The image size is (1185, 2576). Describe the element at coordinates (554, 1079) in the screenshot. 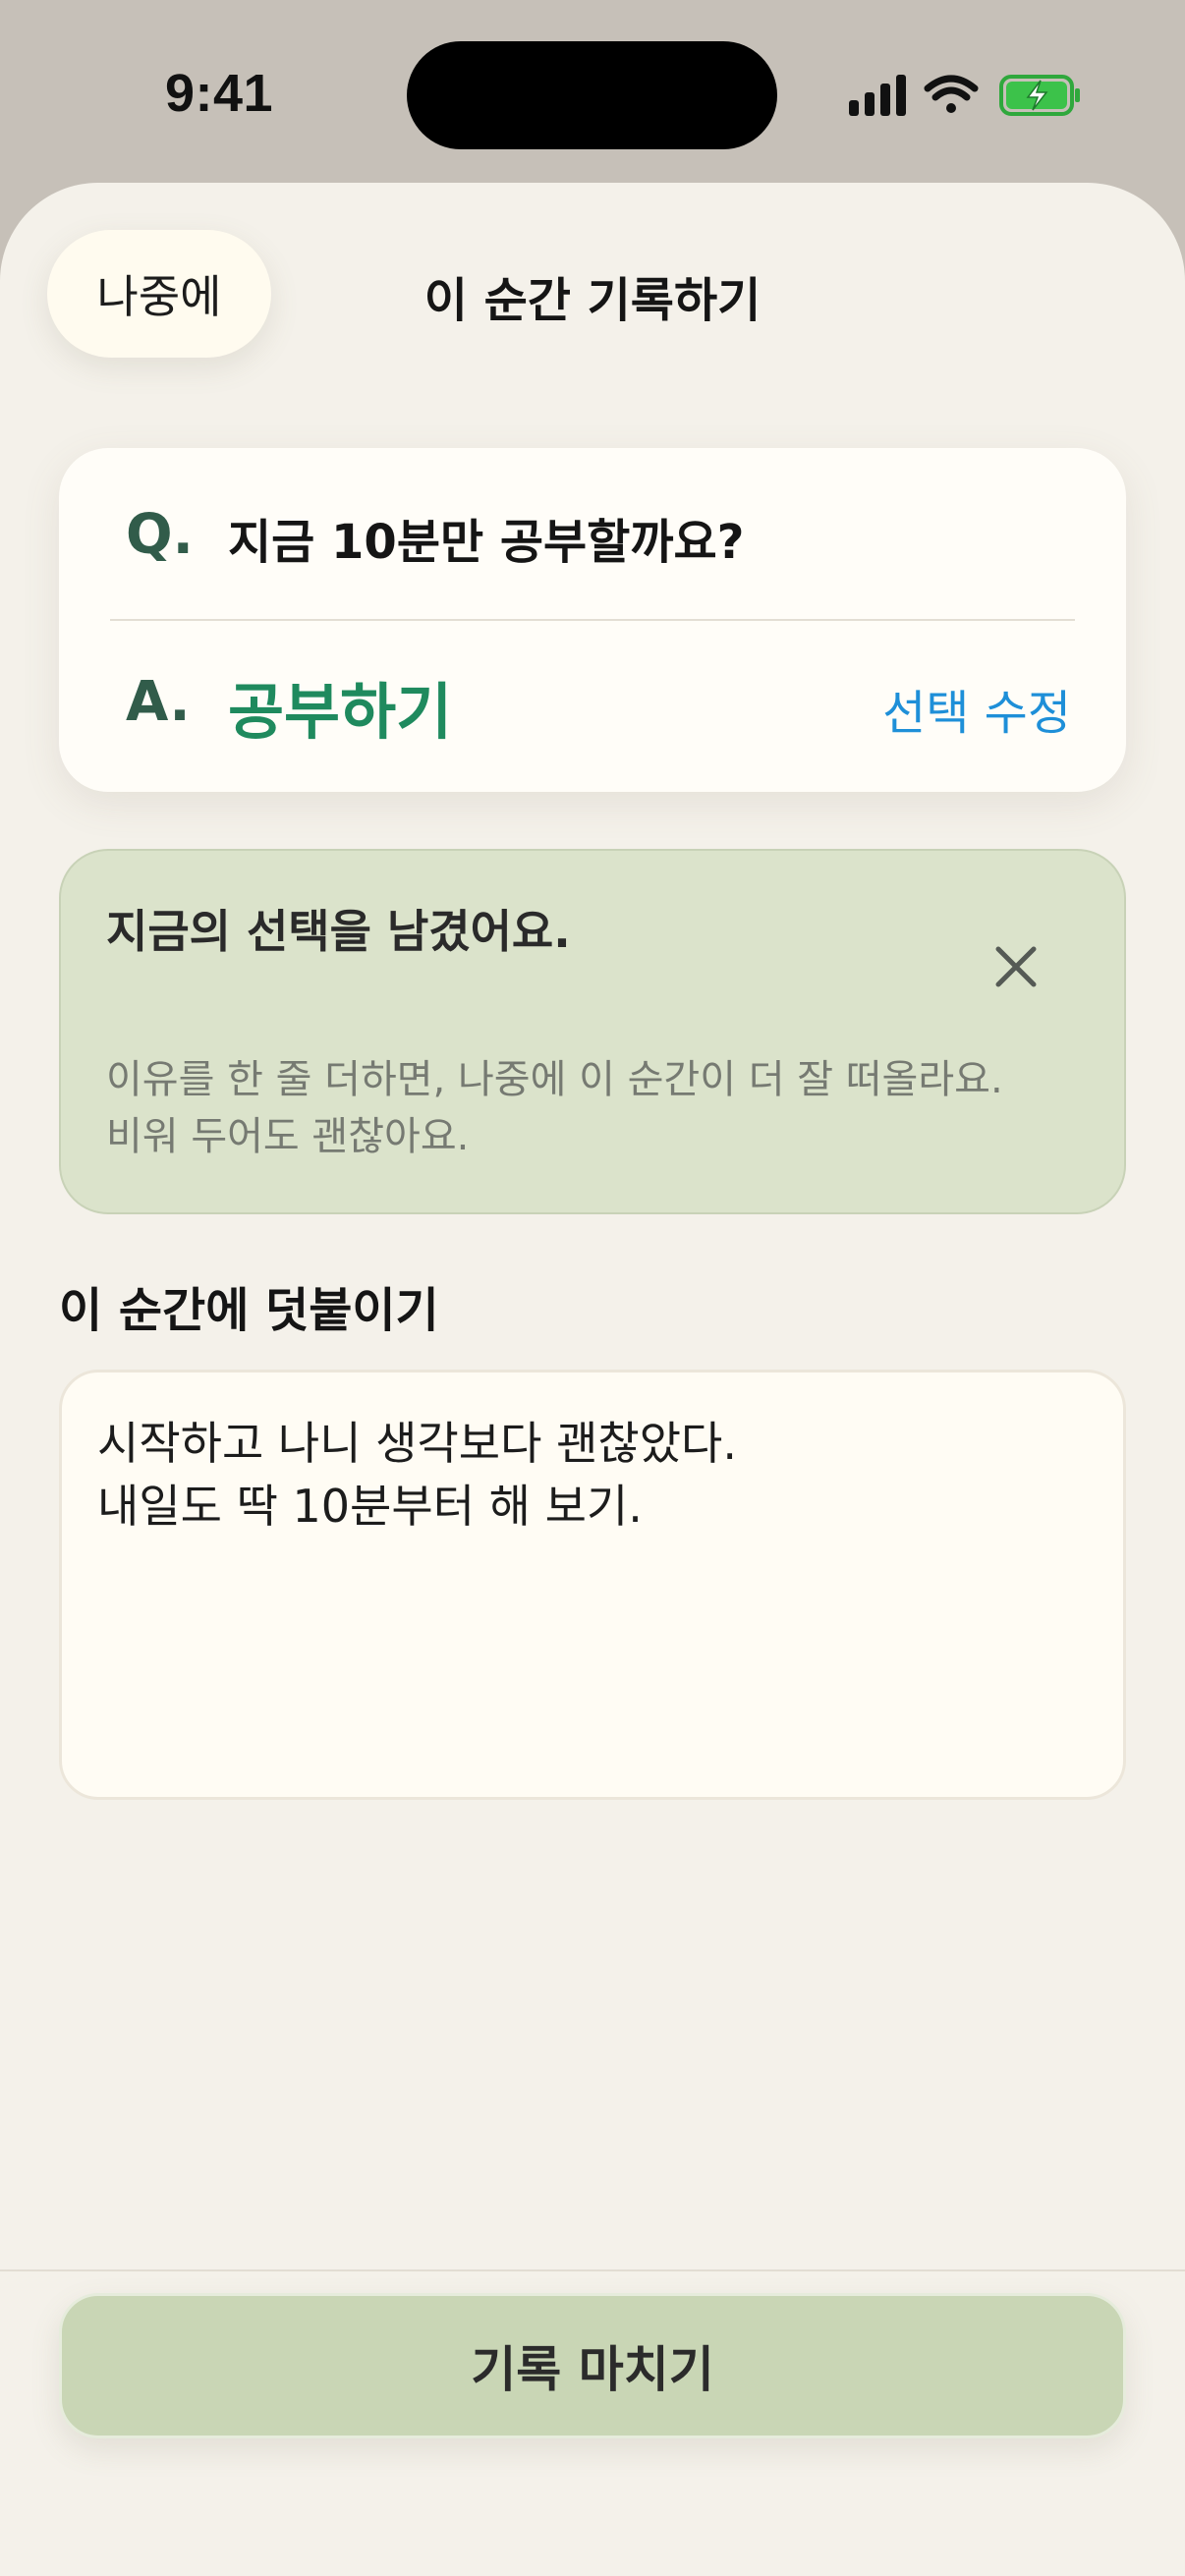

I see `notice-body-line: 이유를 한 줄 더하면, 나중에 이 순간이 더 잘 떠올라요.` at that location.